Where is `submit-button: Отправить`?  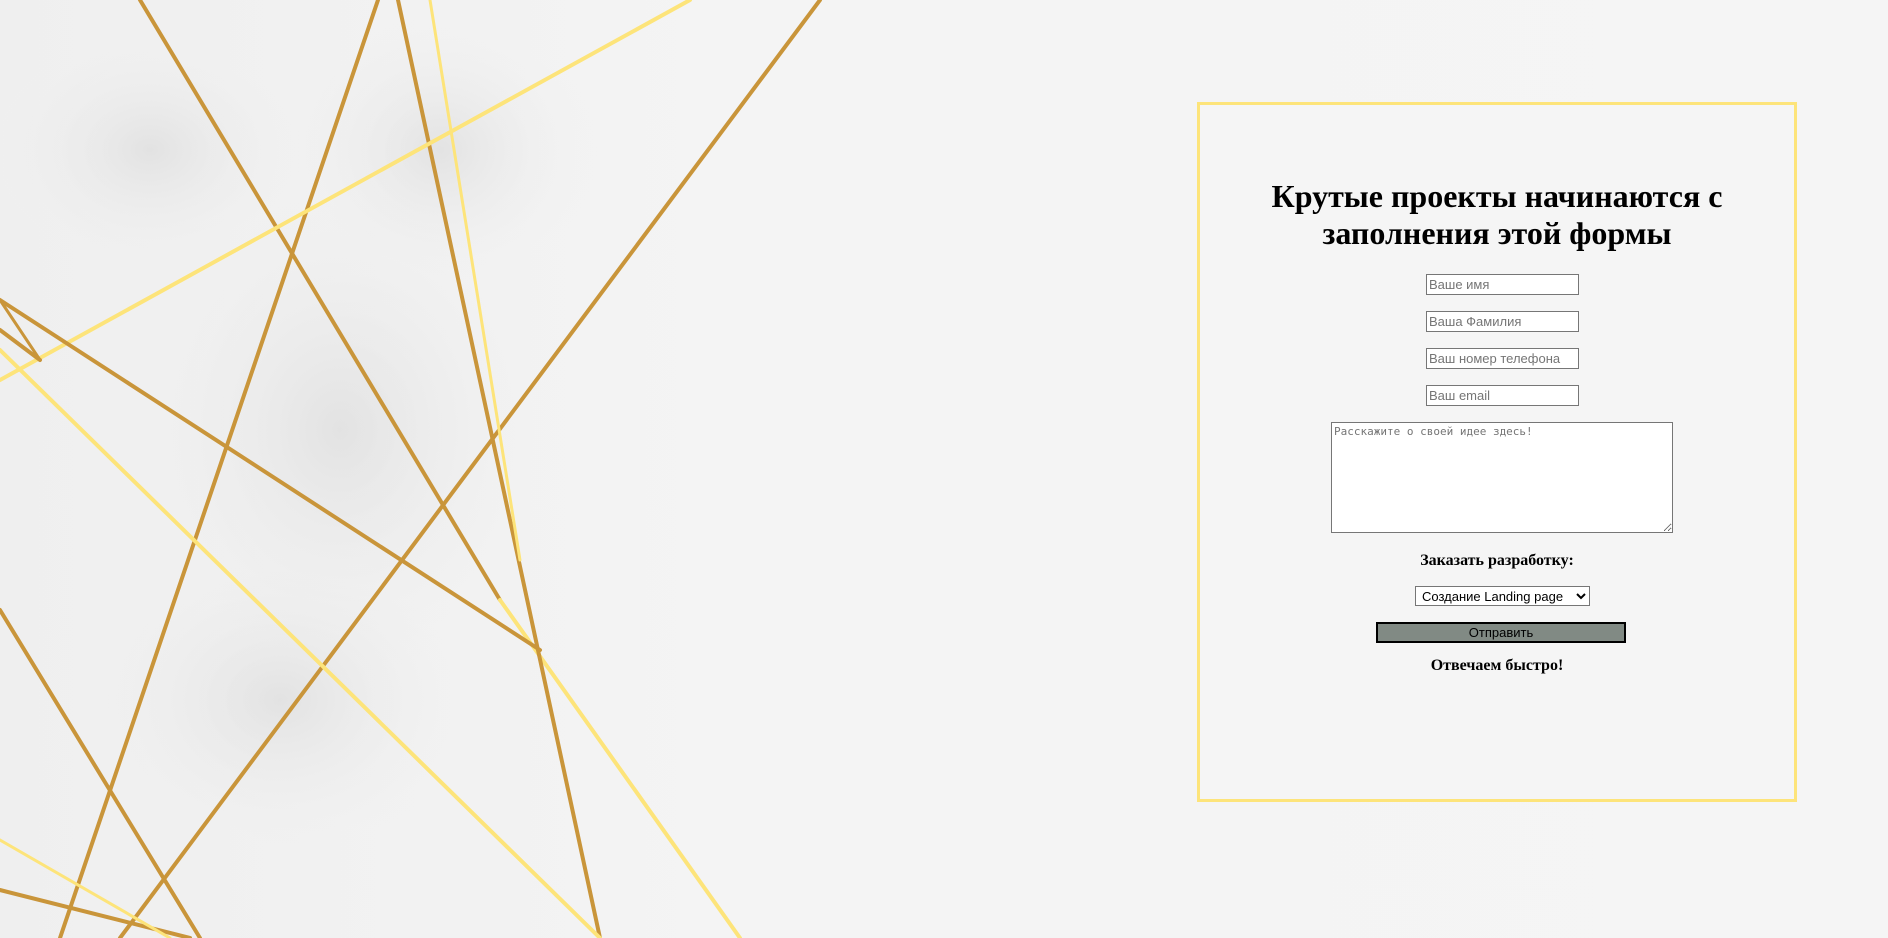
submit-button: Отправить is located at coordinates (1501, 632).